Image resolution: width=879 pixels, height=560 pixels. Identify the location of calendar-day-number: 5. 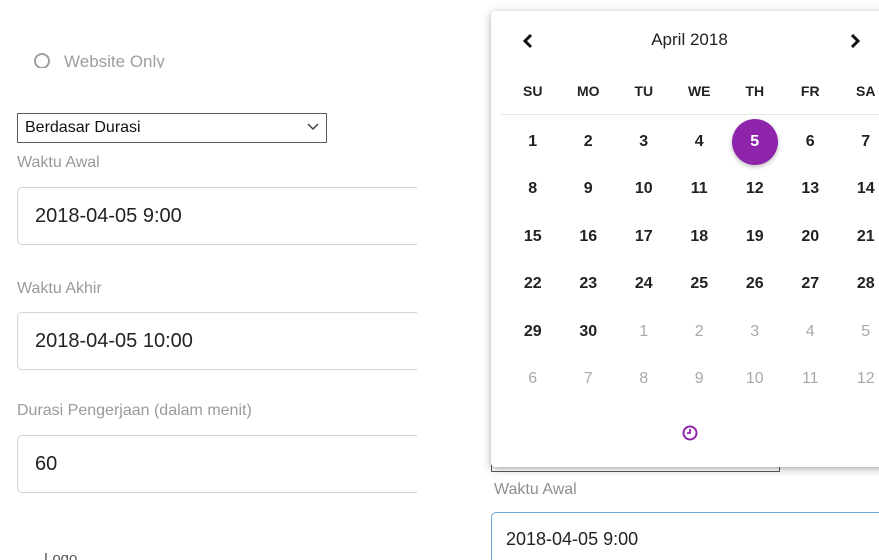
(754, 141).